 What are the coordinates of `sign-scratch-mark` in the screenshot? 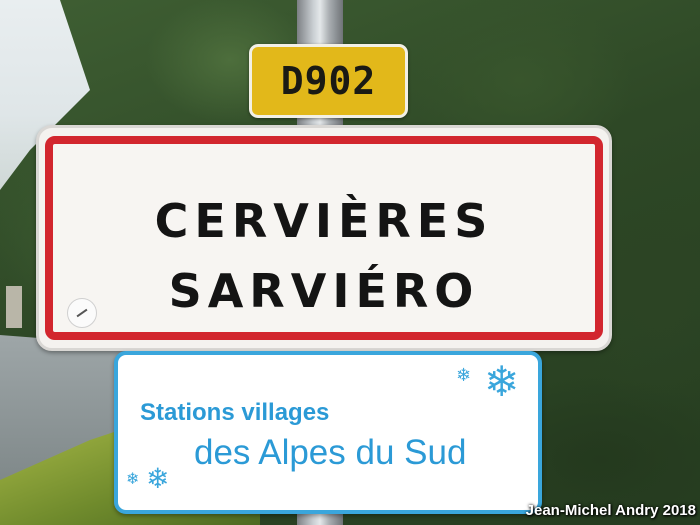 It's located at (82, 313).